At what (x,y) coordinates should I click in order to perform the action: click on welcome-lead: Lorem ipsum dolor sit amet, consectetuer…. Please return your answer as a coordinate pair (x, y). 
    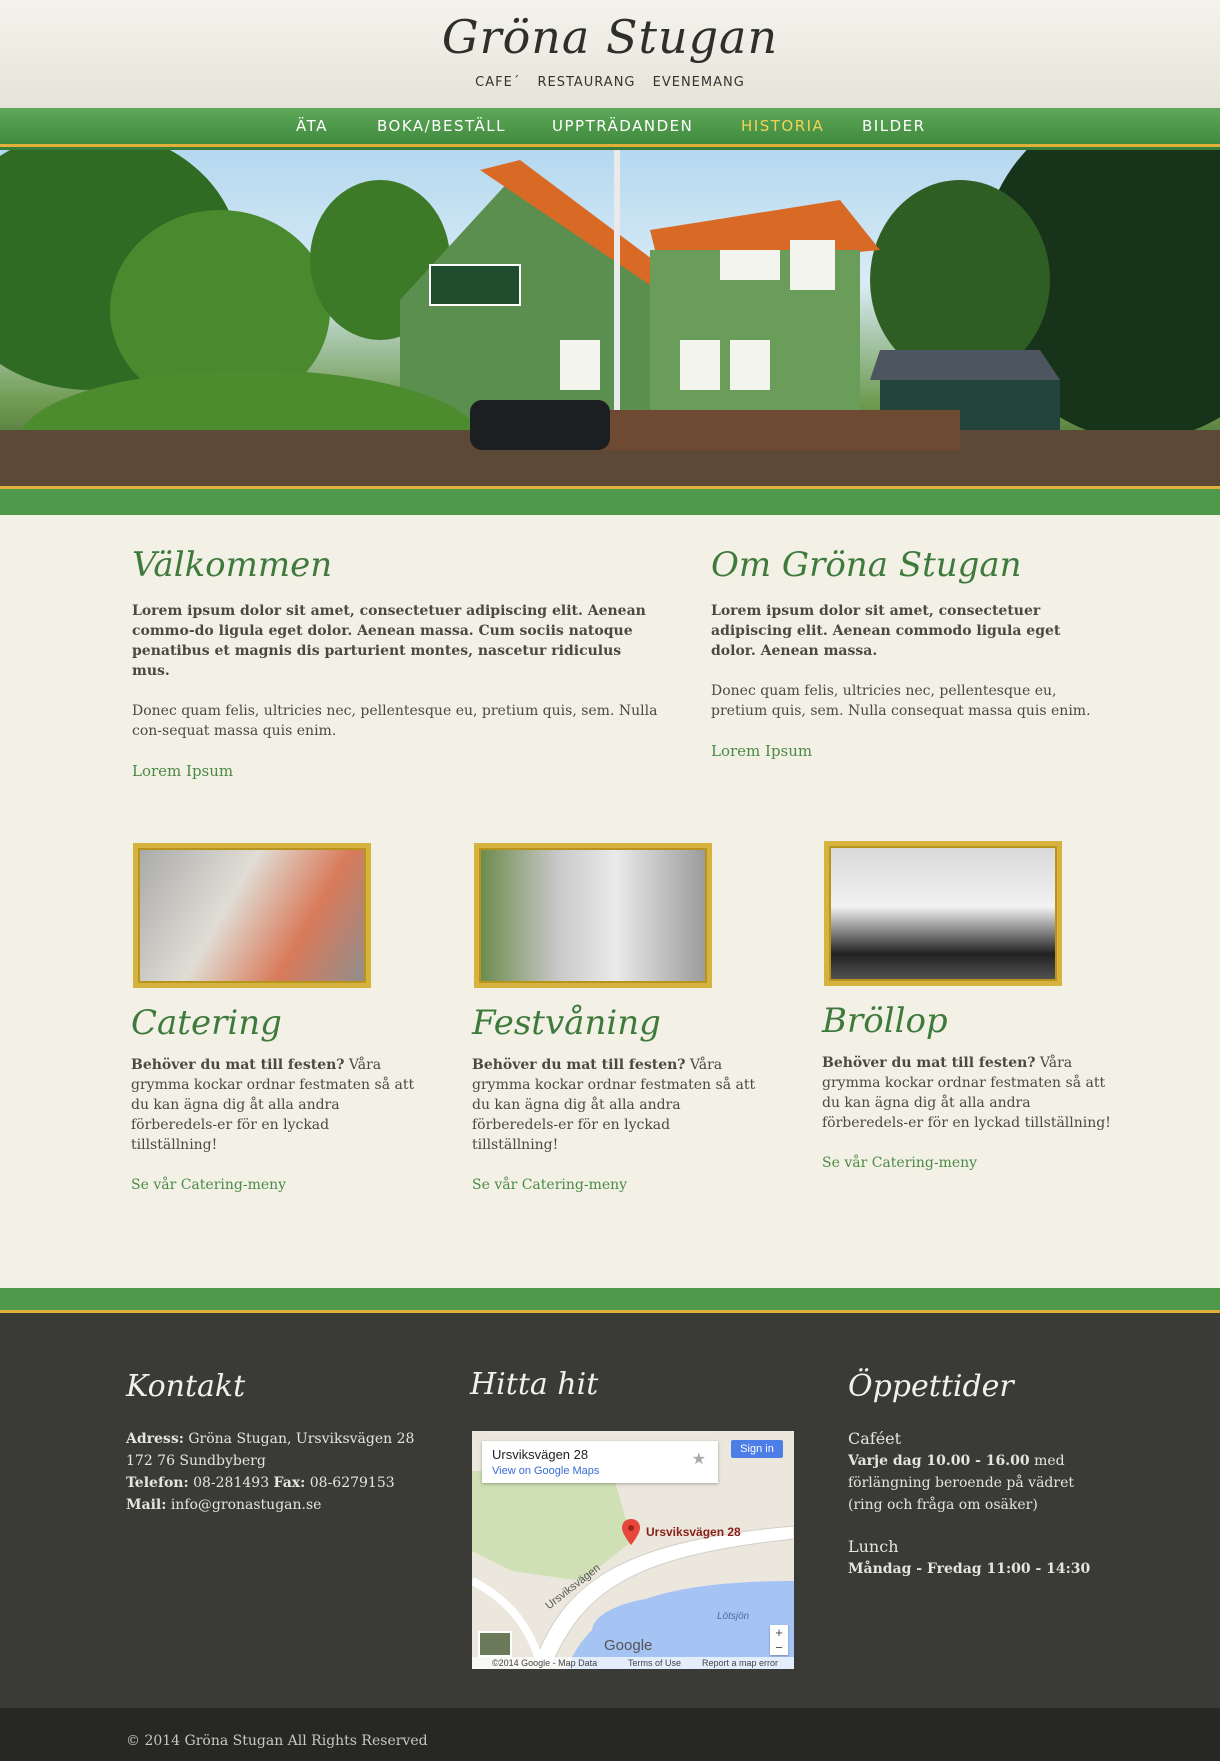
    Looking at the image, I should click on (389, 641).